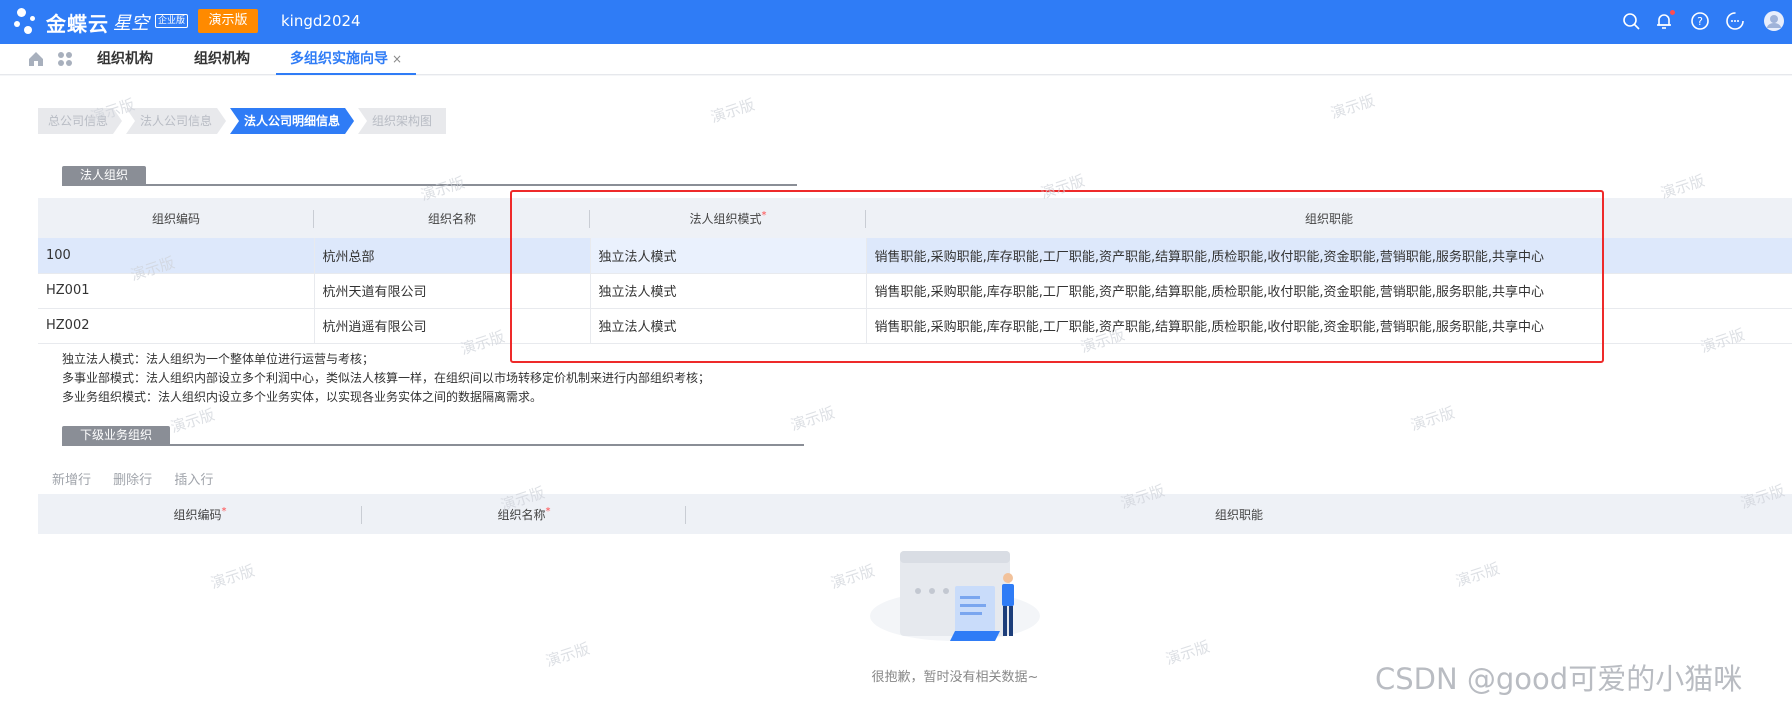 The image size is (1792, 706). I want to click on help-icon: ?, so click(1700, 21).